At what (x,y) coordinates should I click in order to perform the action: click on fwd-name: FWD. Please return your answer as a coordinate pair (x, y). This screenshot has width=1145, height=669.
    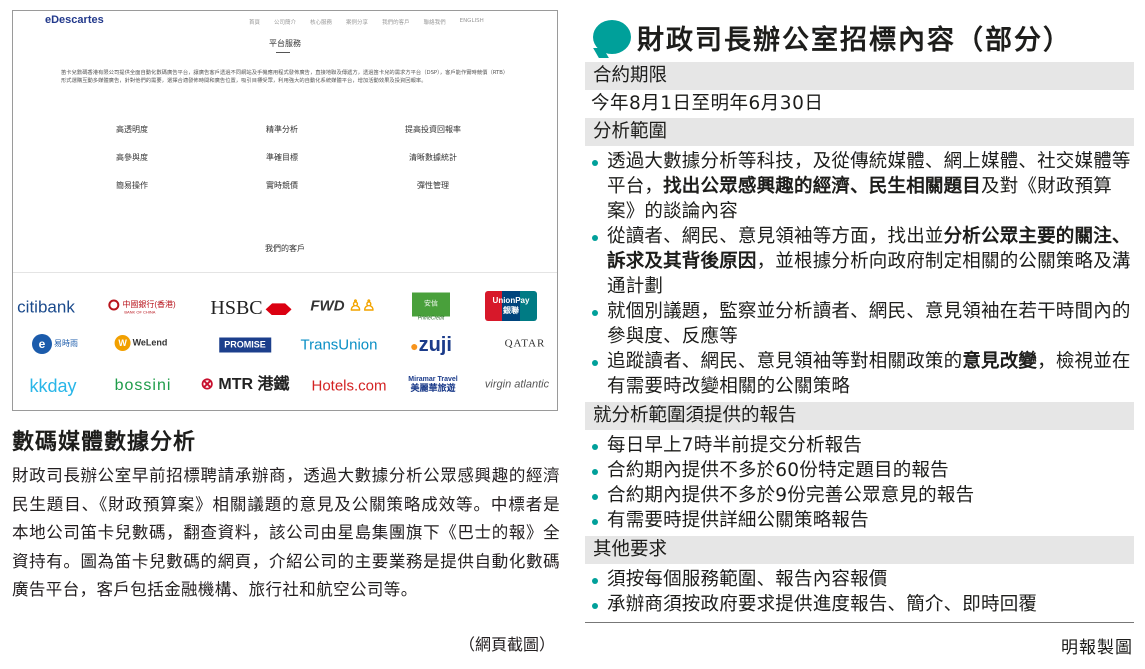
    Looking at the image, I should click on (327, 306).